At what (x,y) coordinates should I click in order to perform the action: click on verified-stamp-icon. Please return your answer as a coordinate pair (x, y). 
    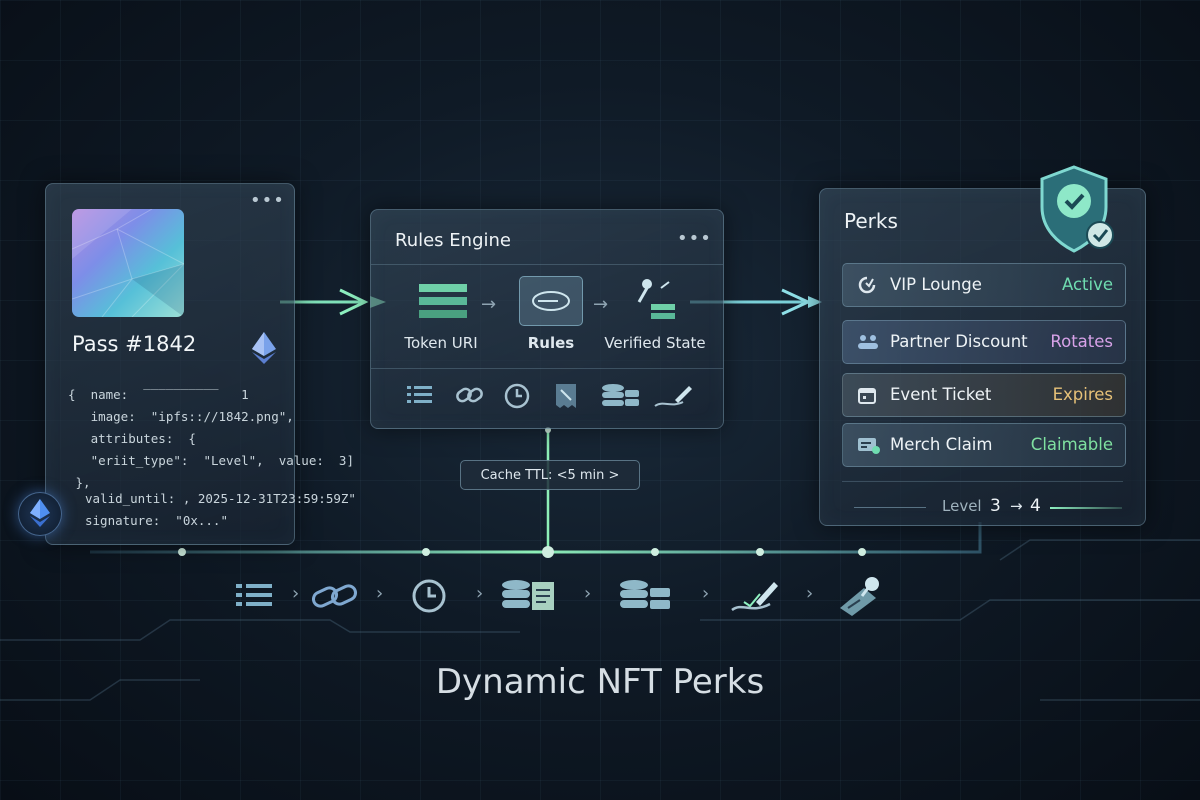
    Looking at the image, I should click on (656, 299).